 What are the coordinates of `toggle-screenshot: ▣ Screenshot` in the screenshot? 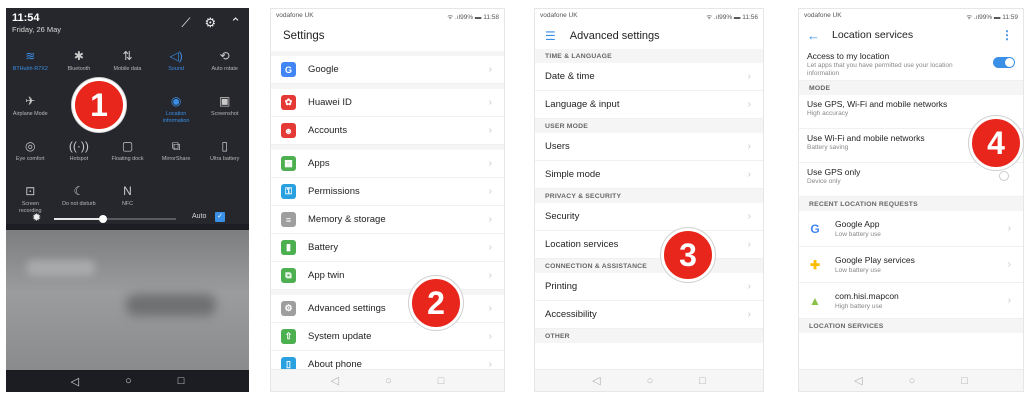 It's located at (224, 111).